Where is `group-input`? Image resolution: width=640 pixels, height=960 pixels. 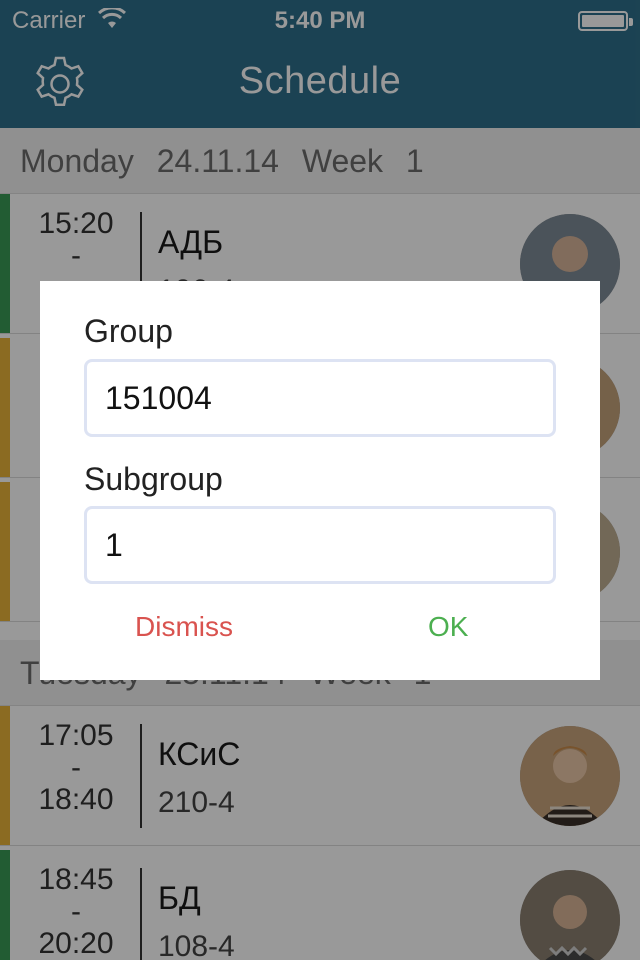 group-input is located at coordinates (320, 398).